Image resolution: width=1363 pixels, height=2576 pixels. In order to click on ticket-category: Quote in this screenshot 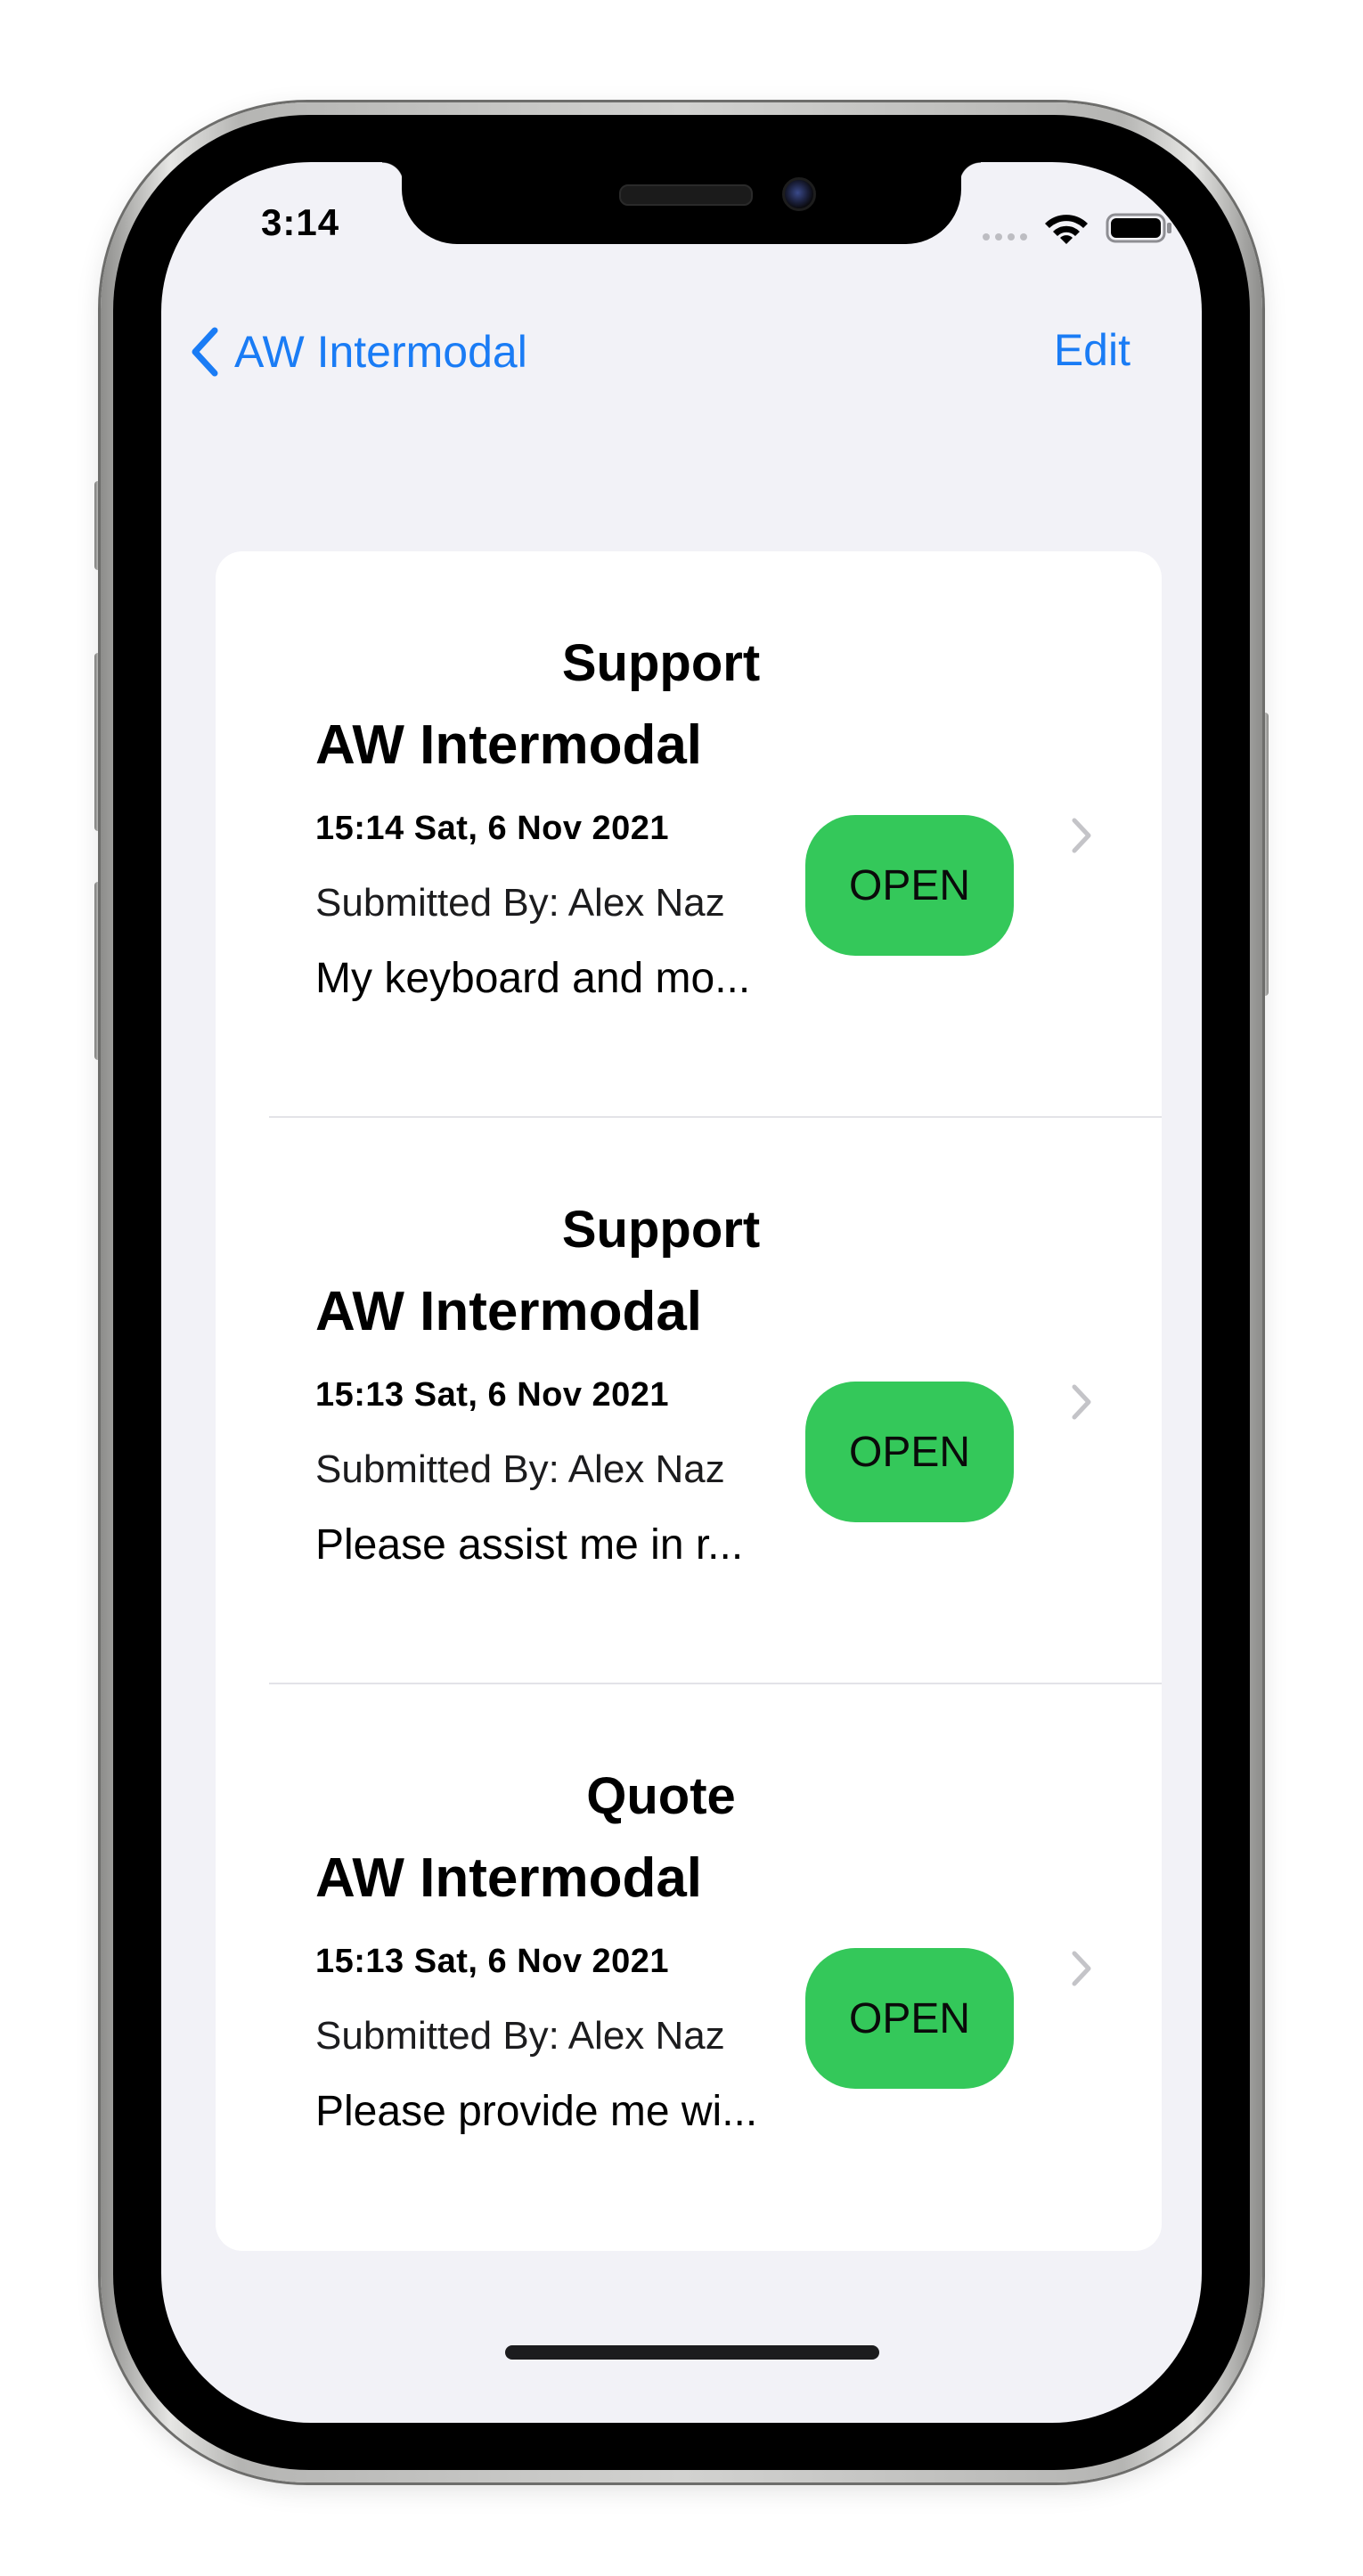, I will do `click(661, 1796)`.